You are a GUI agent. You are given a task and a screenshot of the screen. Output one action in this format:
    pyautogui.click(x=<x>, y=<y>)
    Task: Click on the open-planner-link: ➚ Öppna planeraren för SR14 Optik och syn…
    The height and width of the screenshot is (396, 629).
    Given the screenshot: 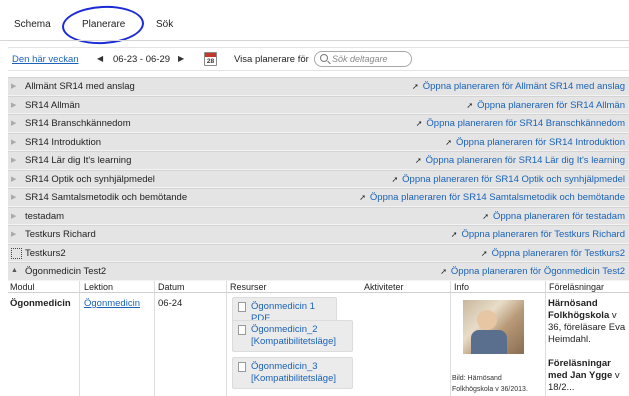 What is the action you would take?
    pyautogui.click(x=508, y=179)
    